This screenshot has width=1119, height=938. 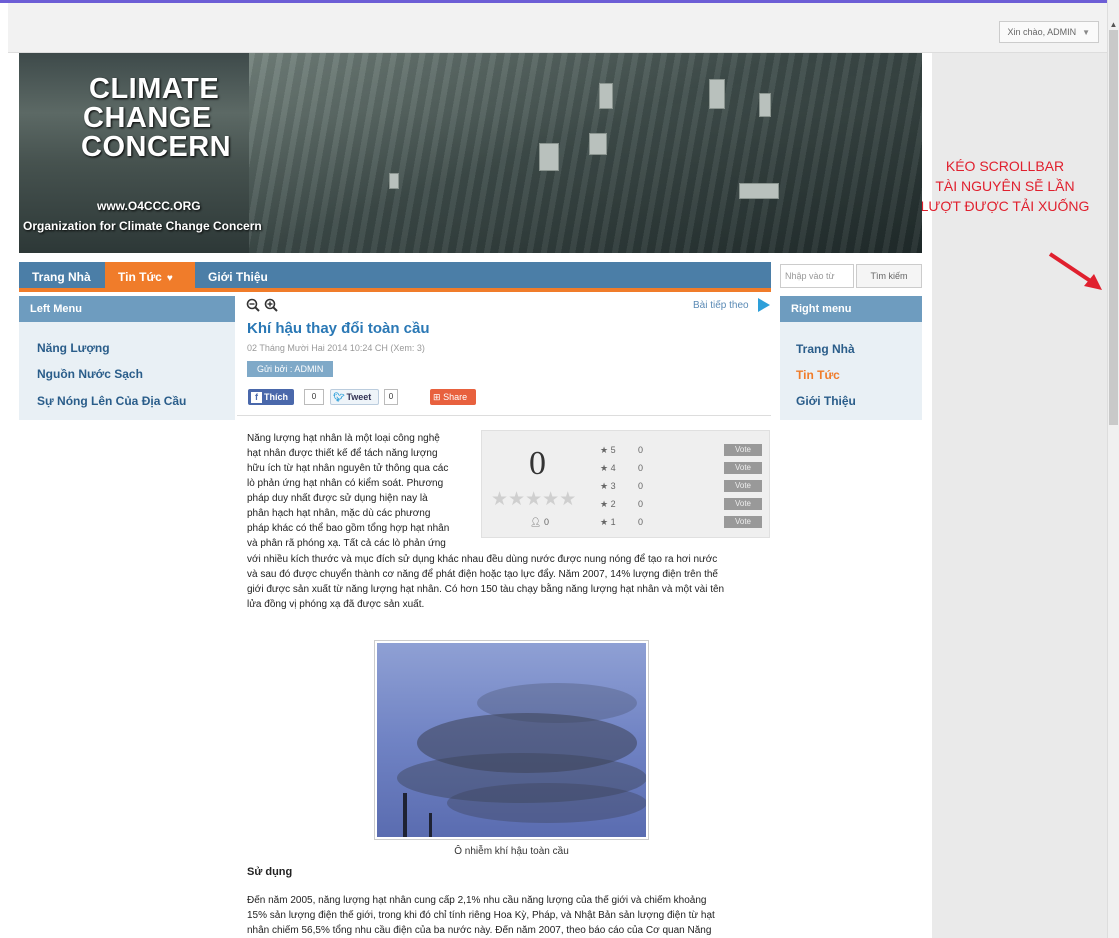 I want to click on left-menu-header: Left Menu, so click(x=127, y=309).